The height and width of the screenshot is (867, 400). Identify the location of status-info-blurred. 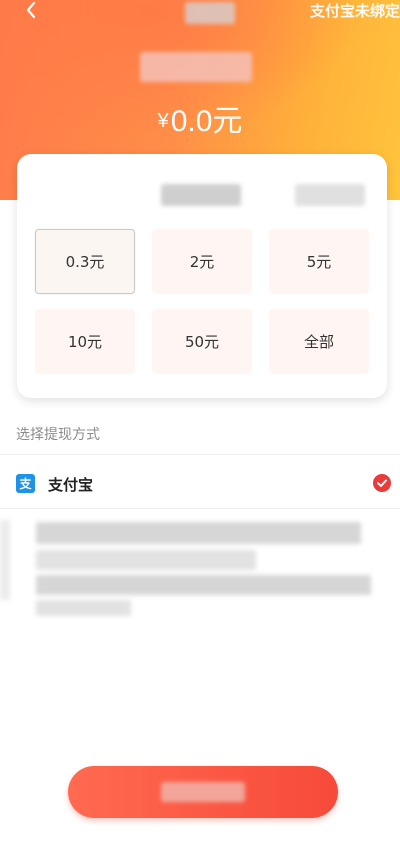
(210, 13).